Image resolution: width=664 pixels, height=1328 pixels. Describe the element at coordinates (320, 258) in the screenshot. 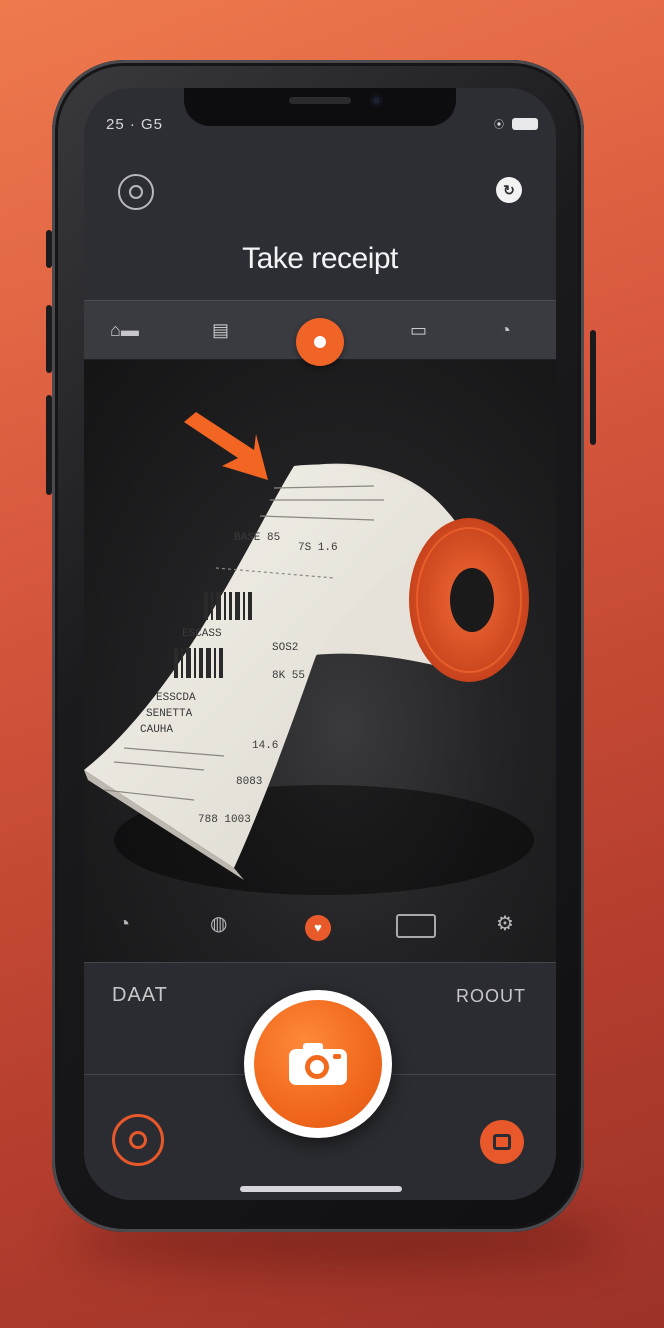

I see `page-title: Take receipt` at that location.